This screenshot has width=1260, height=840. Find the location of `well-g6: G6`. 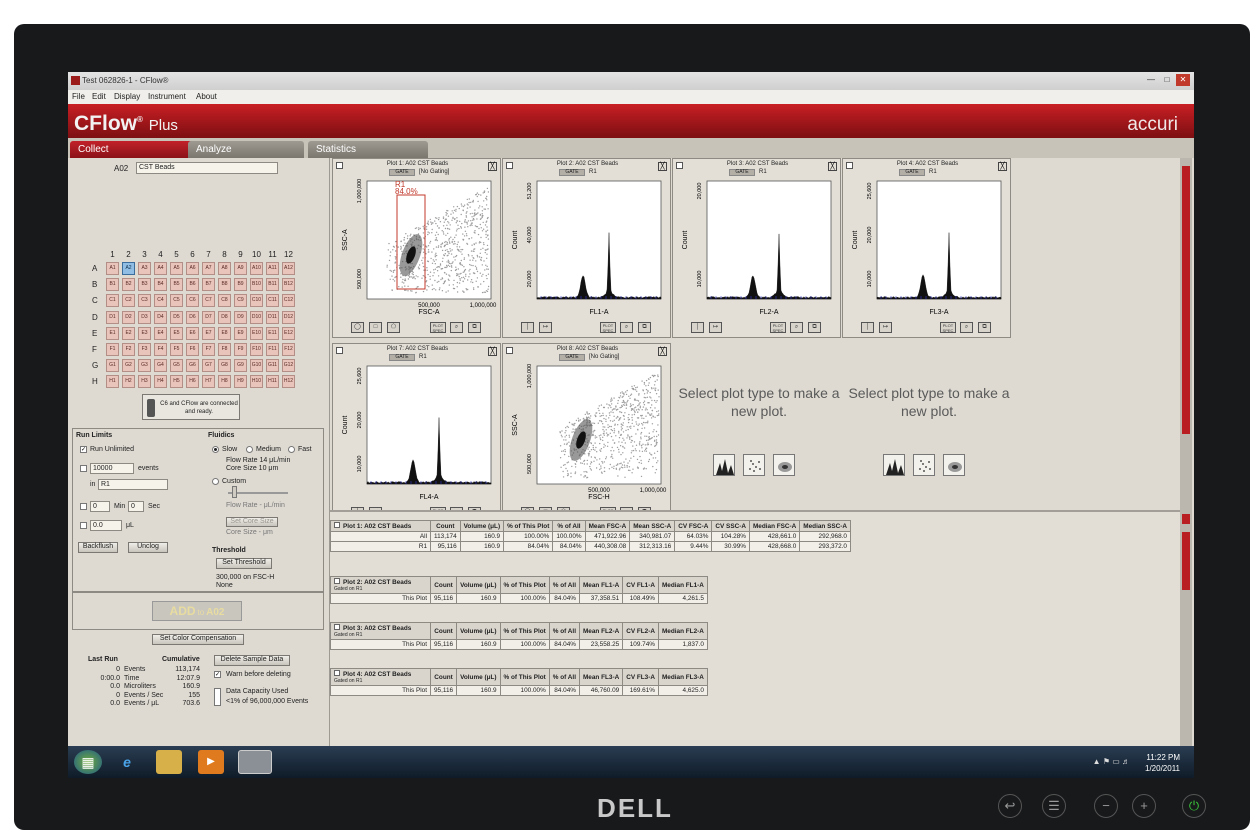

well-g6: G6 is located at coordinates (192, 366).